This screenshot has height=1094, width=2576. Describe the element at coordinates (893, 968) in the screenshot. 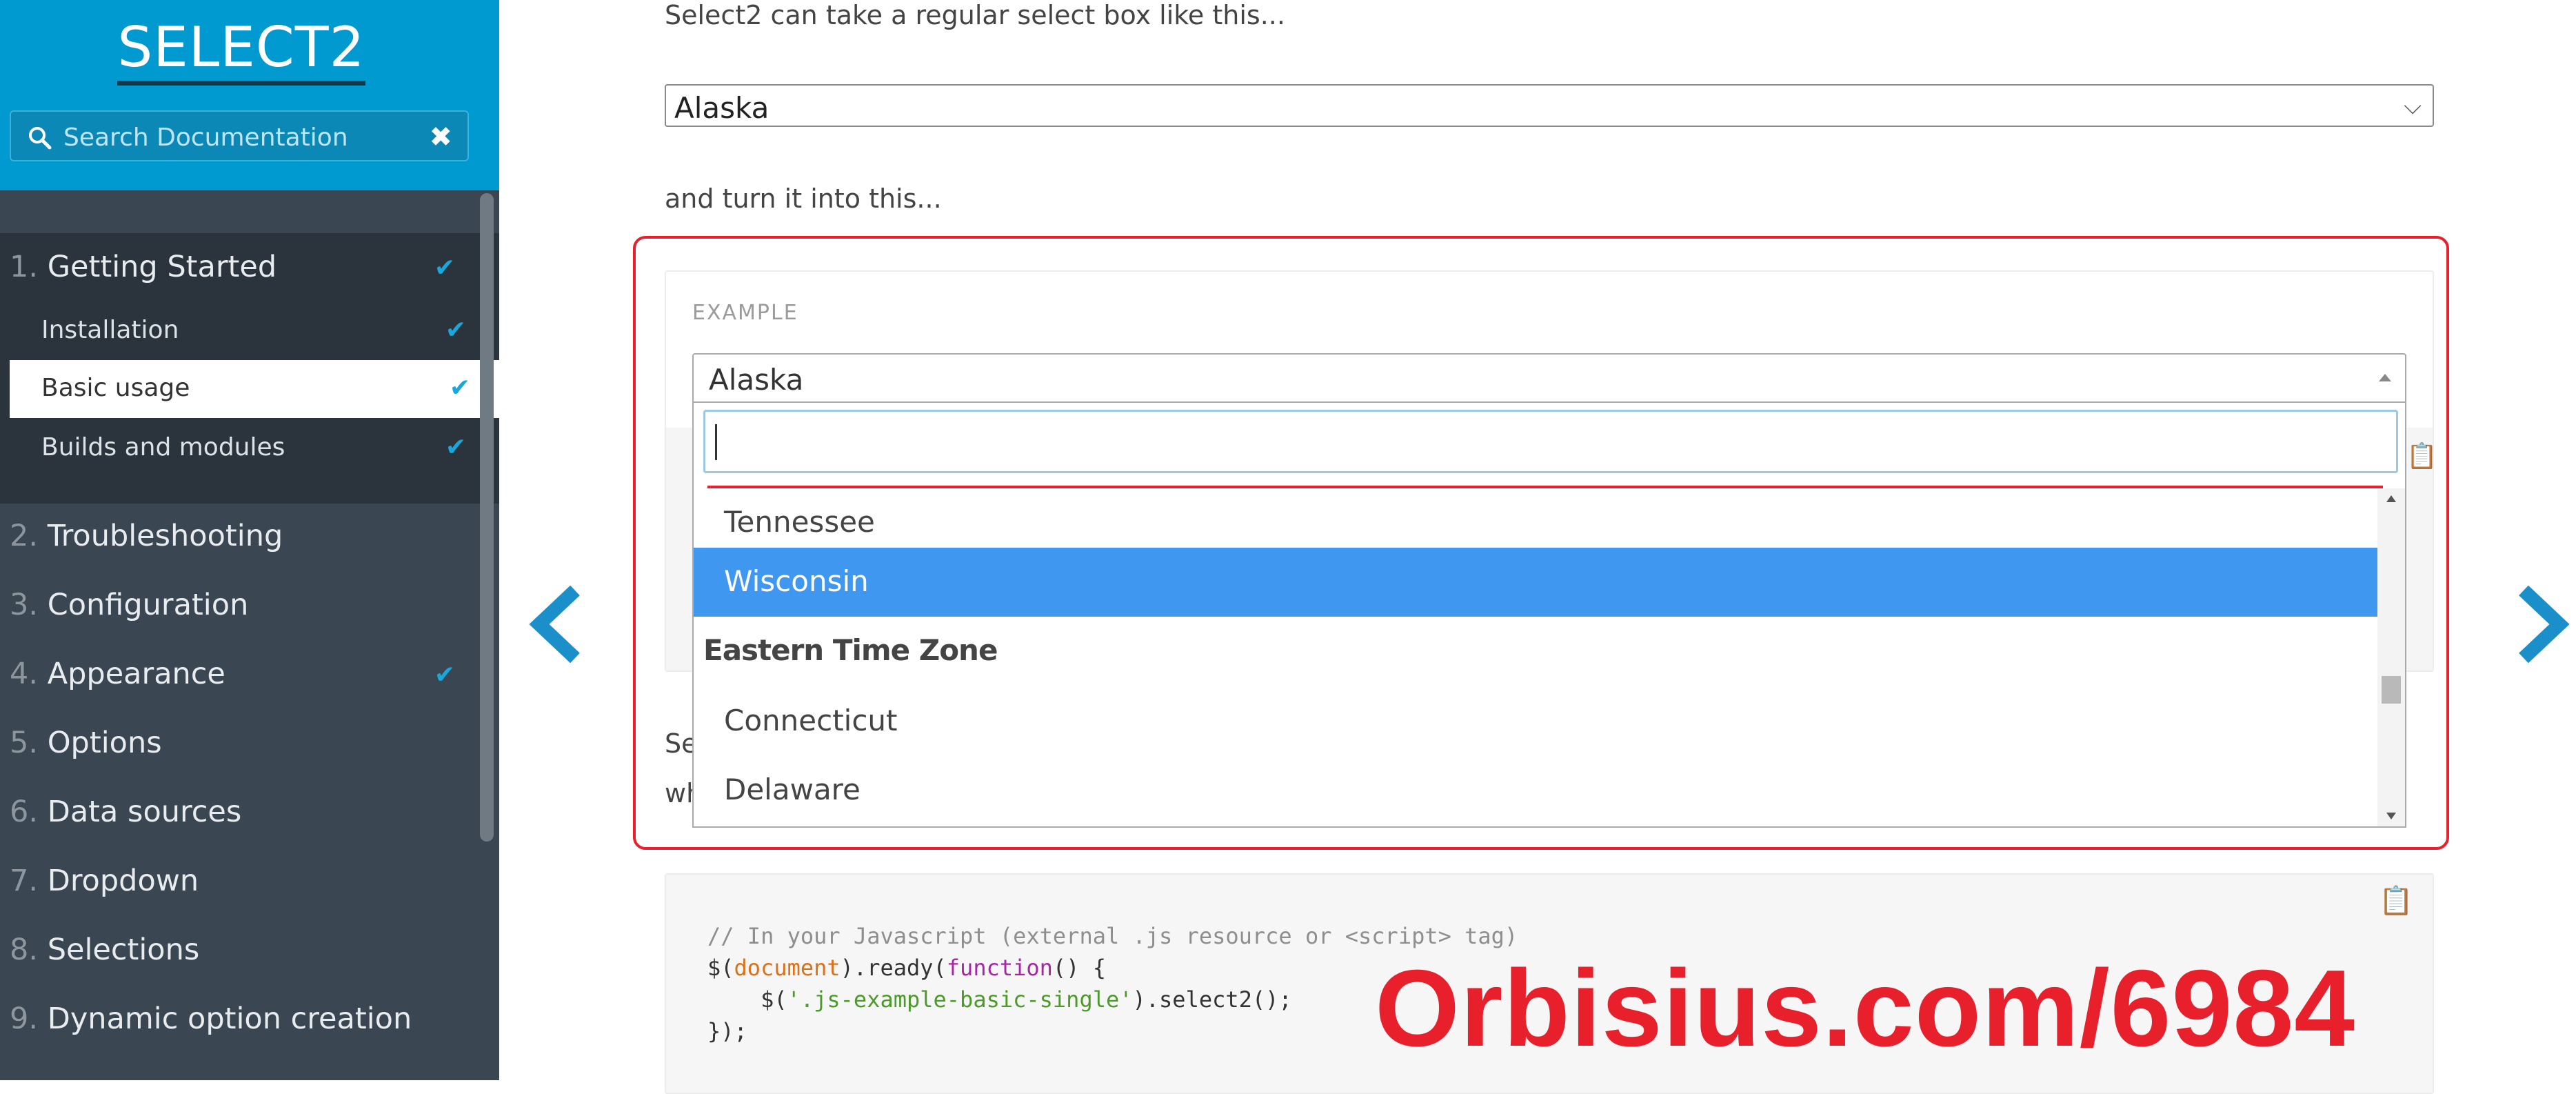

I see `code-token: ).ready(` at that location.